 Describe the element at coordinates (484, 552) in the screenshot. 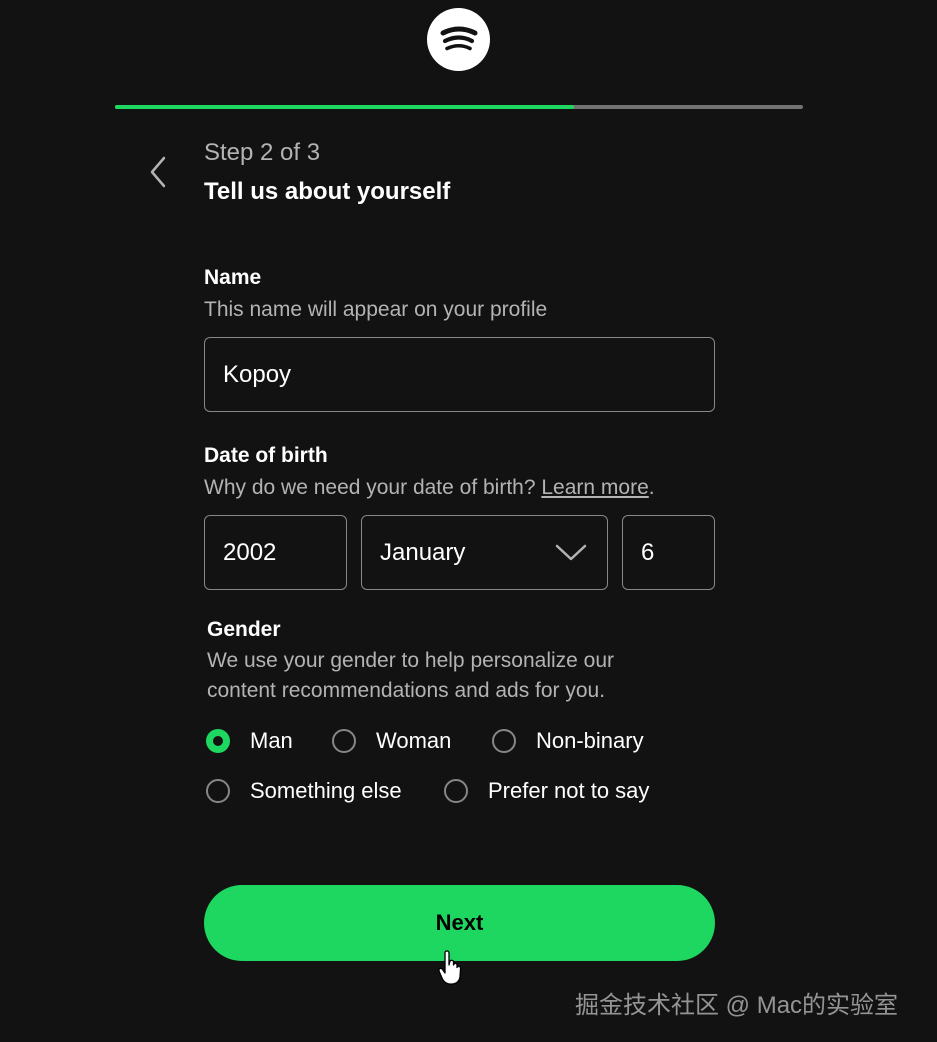

I see `birth-month-select: January` at that location.